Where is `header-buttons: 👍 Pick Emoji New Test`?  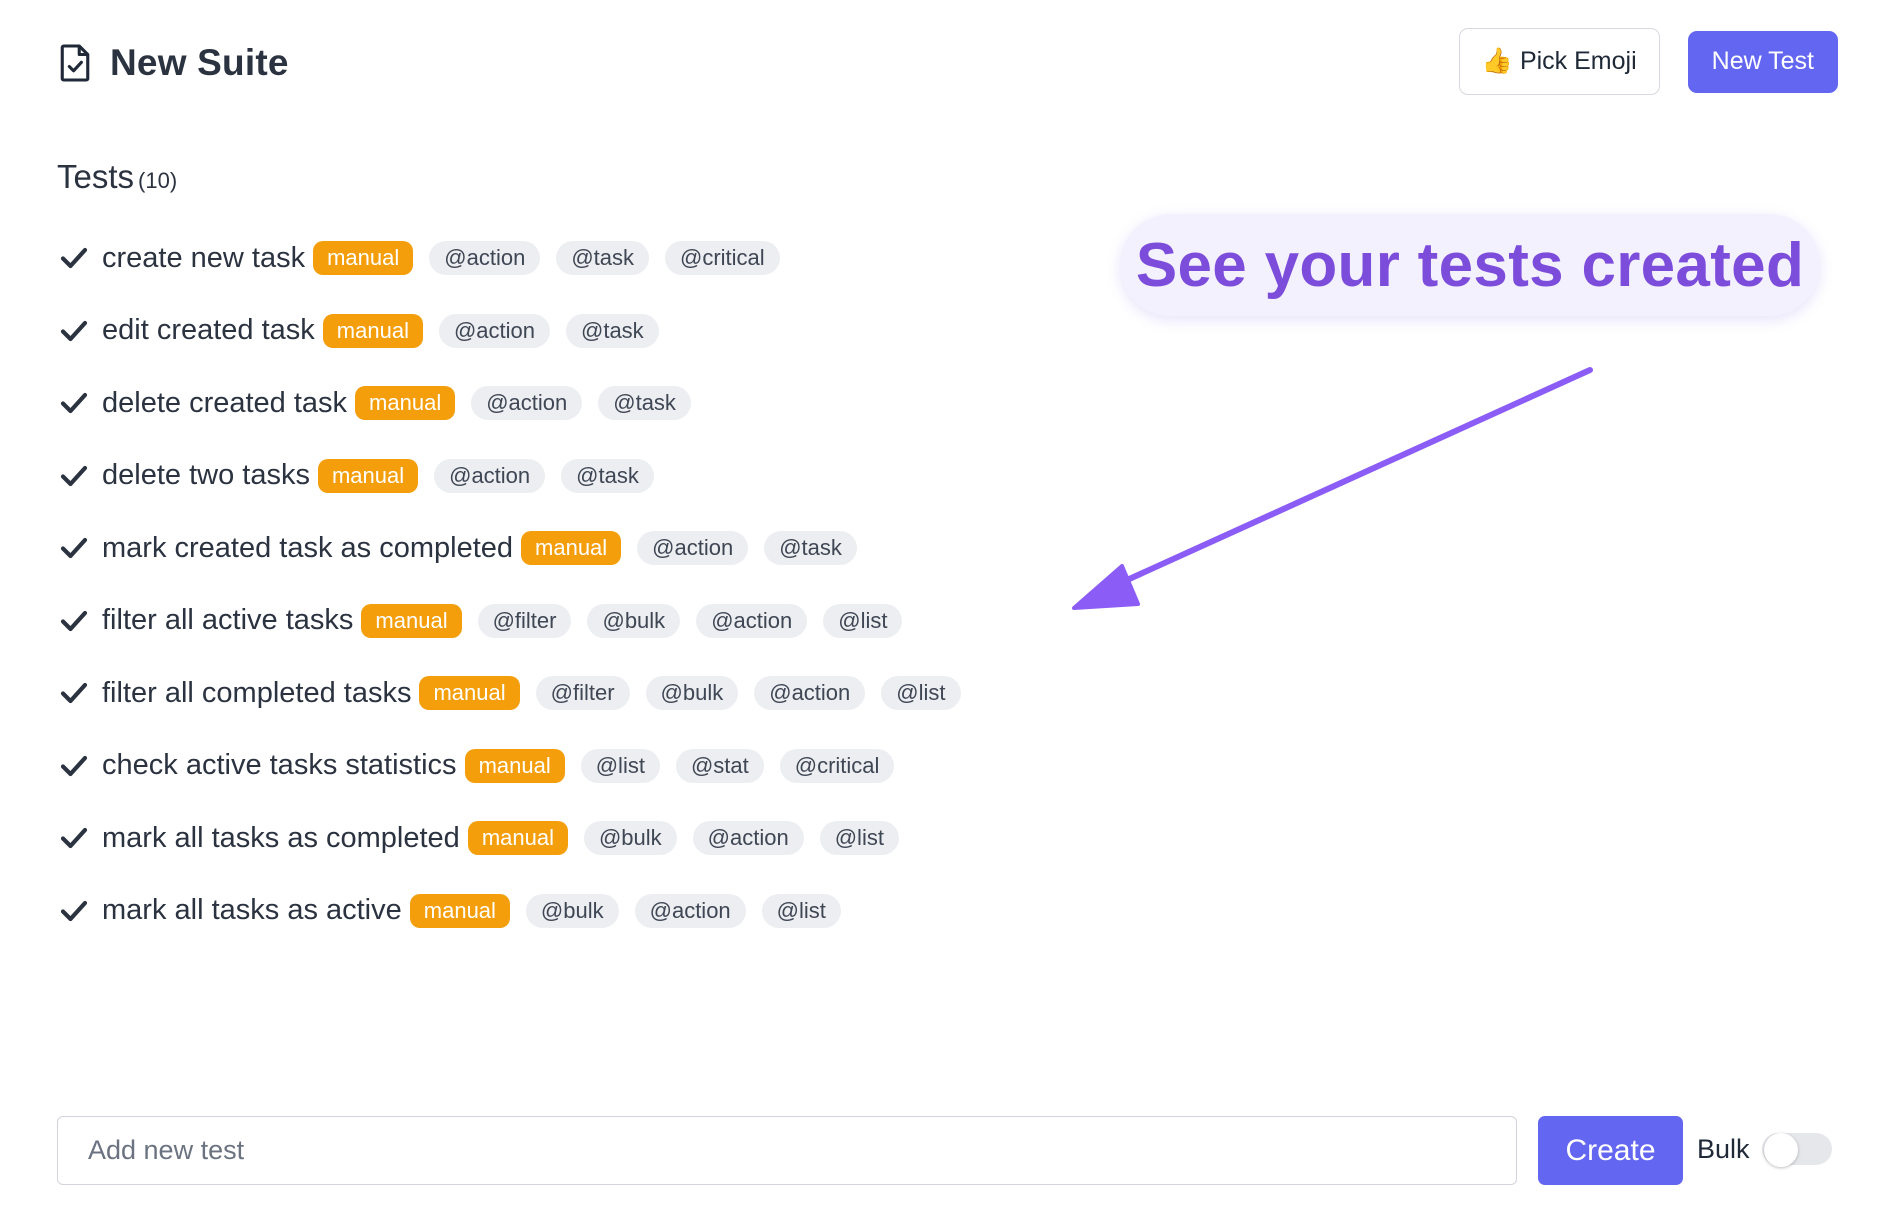
header-buttons: 👍 Pick Emoji New Test is located at coordinates (1648, 61).